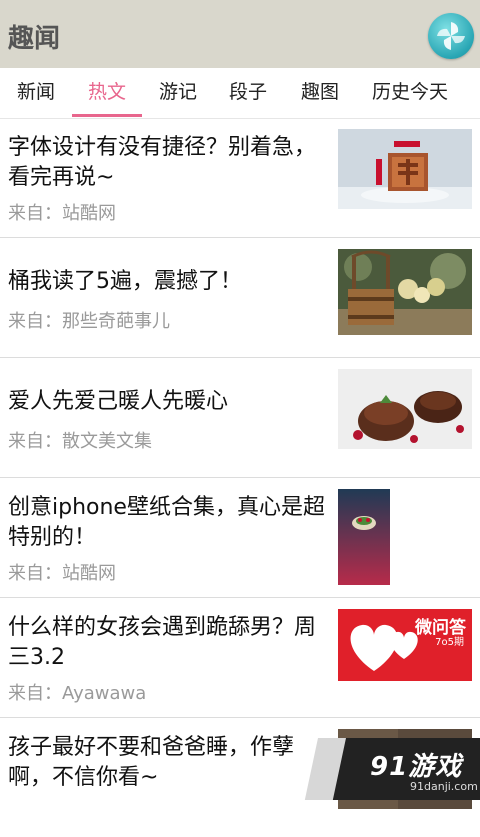  Describe the element at coordinates (178, 92) in the screenshot. I see `tab-travel: 游记` at that location.